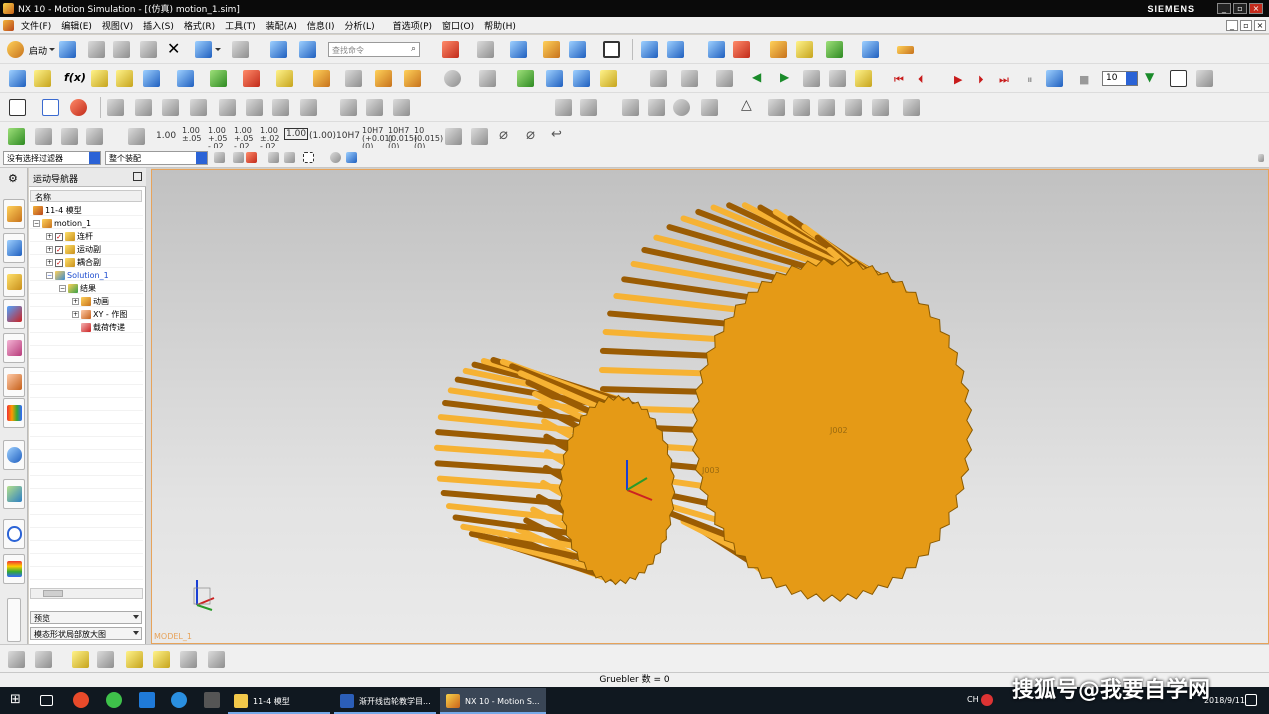 Image resolution: width=1269 pixels, height=714 pixels. Describe the element at coordinates (973, 699) in the screenshot. I see `ime-indicator: CH` at that location.